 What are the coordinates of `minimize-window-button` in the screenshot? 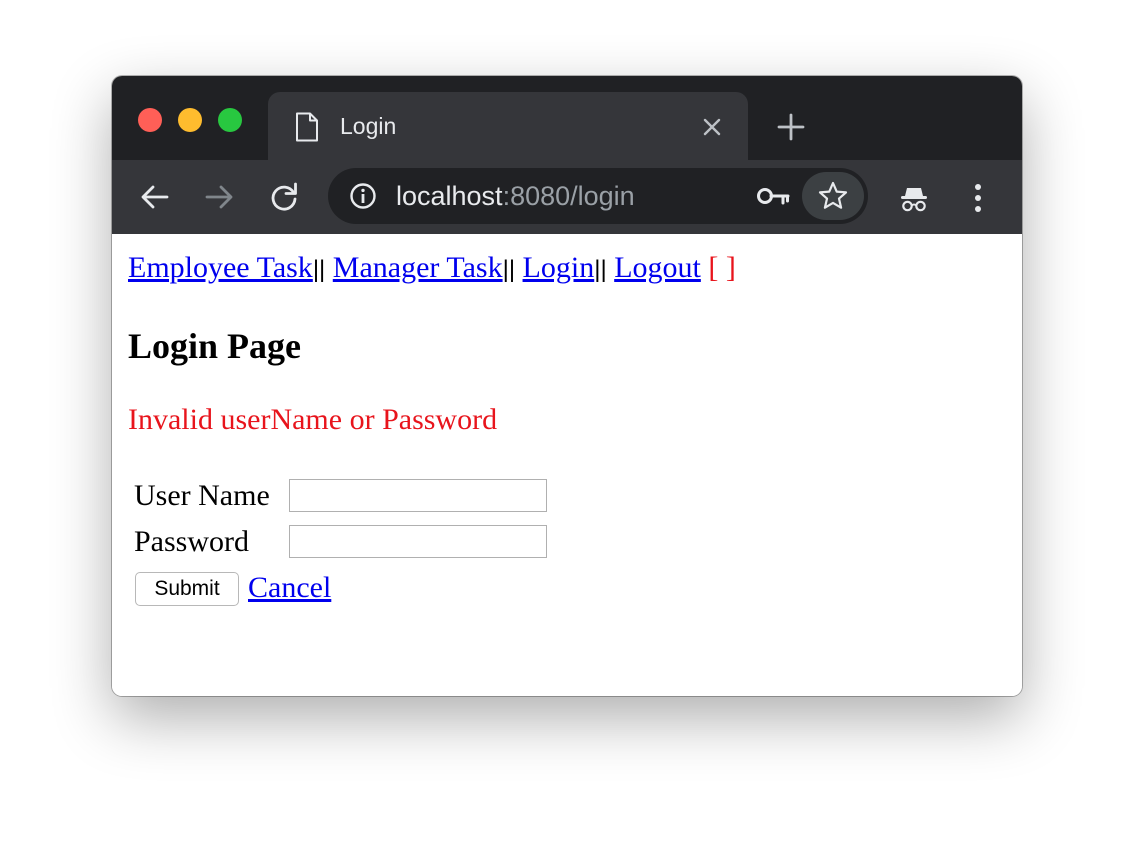 It's located at (190, 120).